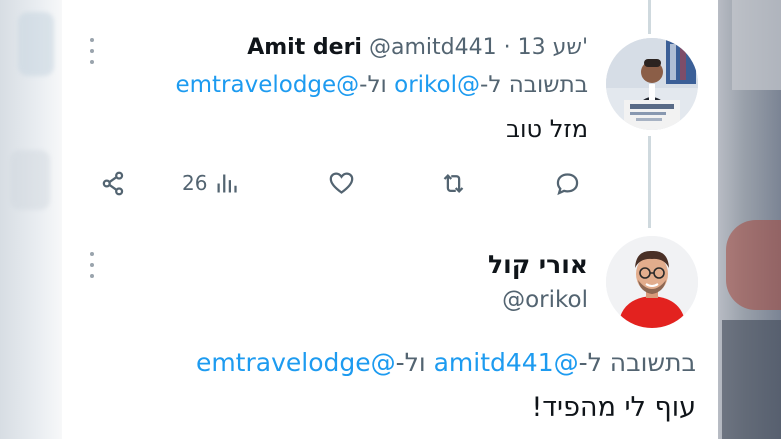 Image resolution: width=781 pixels, height=439 pixels. I want to click on tweet-action-bar: 26, so click(342, 183).